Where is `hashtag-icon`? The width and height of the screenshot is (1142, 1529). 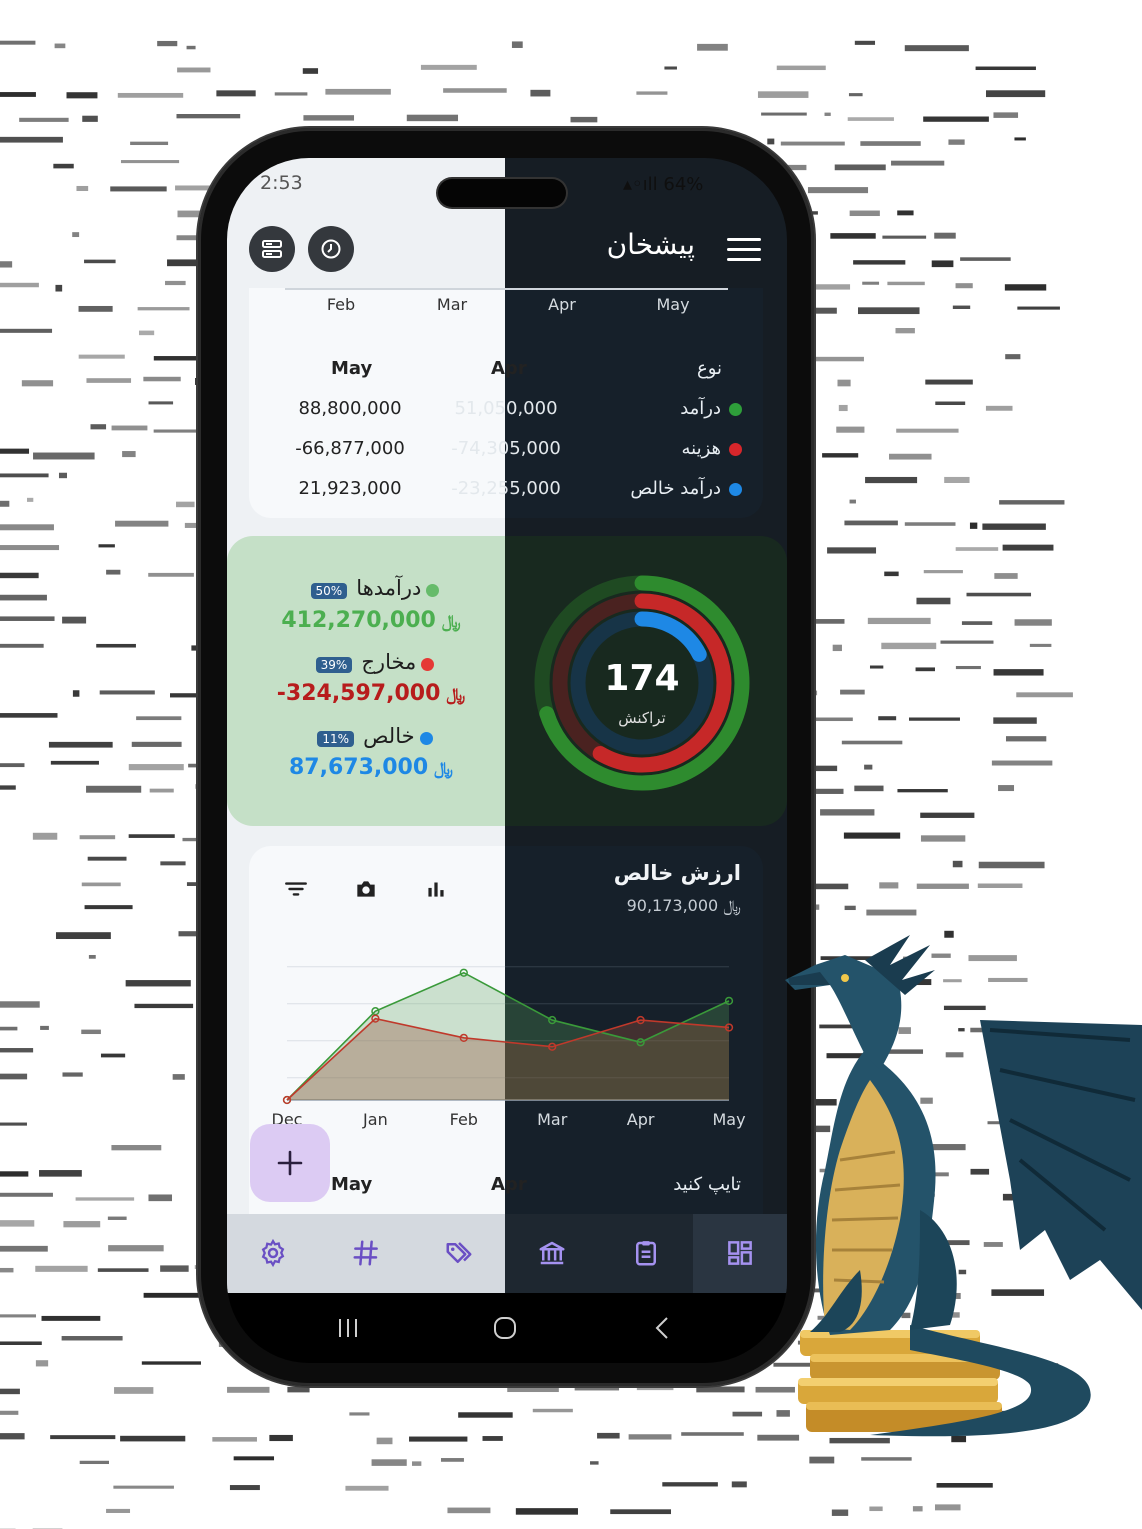
hashtag-icon is located at coordinates (366, 1253).